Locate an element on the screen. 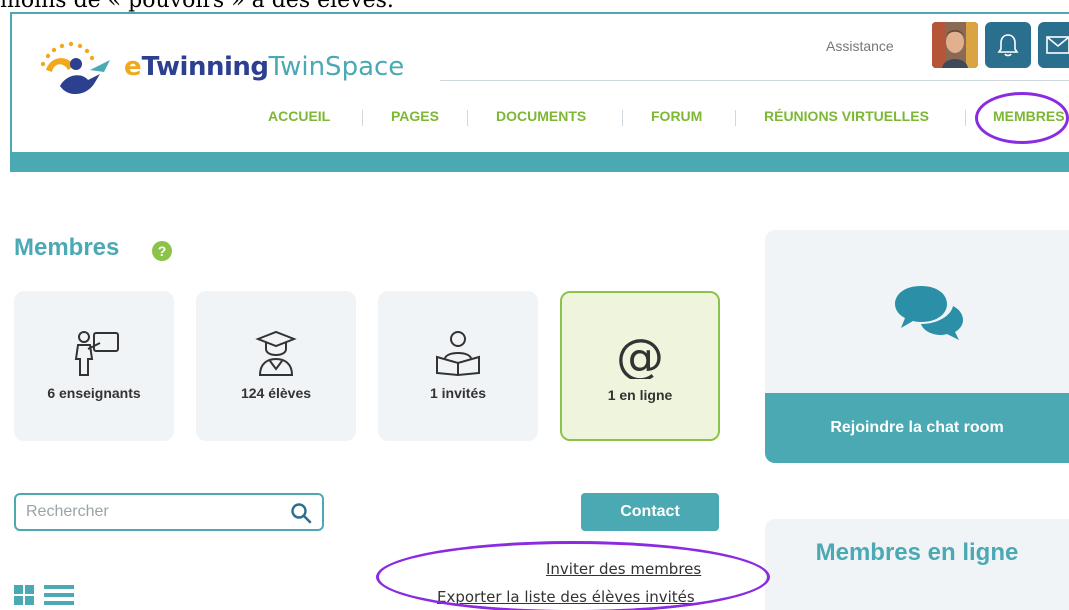 This screenshot has height=610, width=1069. search-box is located at coordinates (169, 512).